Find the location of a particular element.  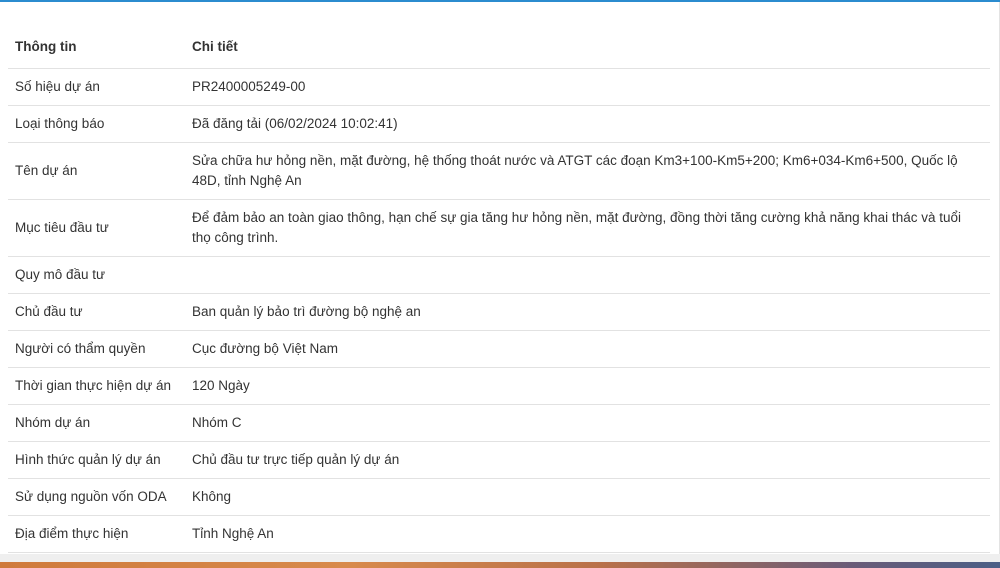

taskbar-edge is located at coordinates (500, 565).